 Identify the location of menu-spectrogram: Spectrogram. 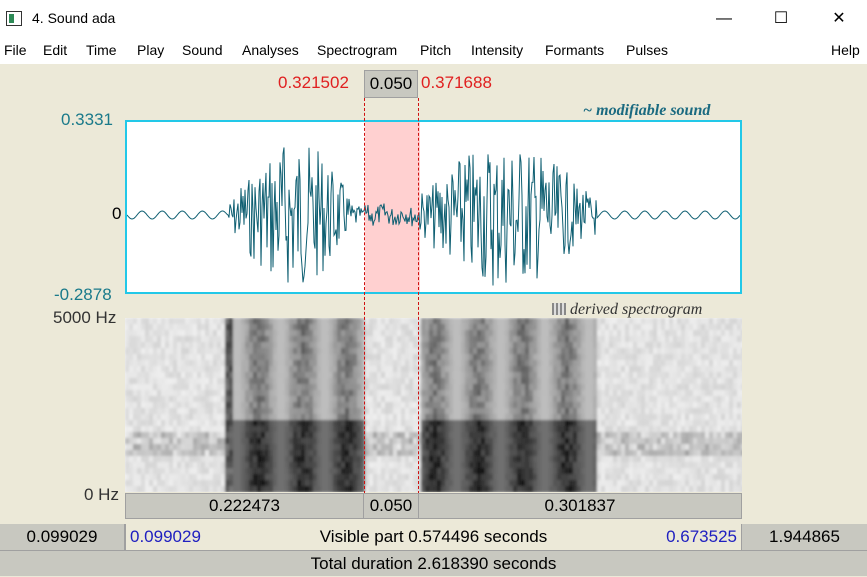
(357, 50).